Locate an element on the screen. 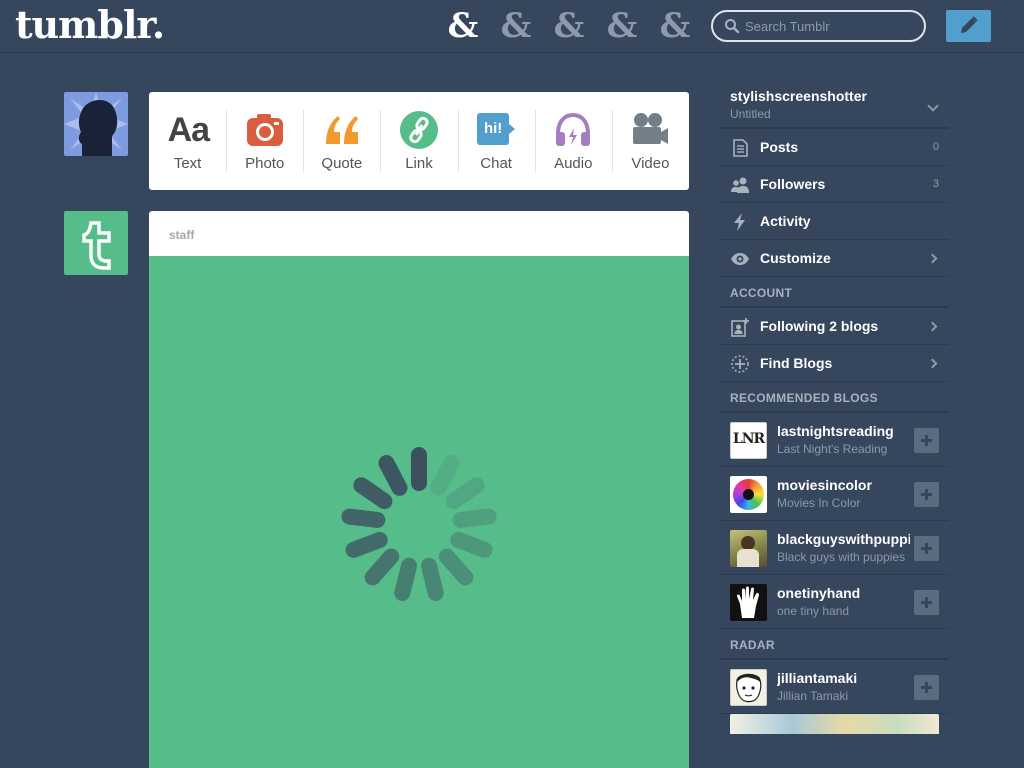 This screenshot has width=1024, height=768. tumblr-t-icon is located at coordinates (96, 245).